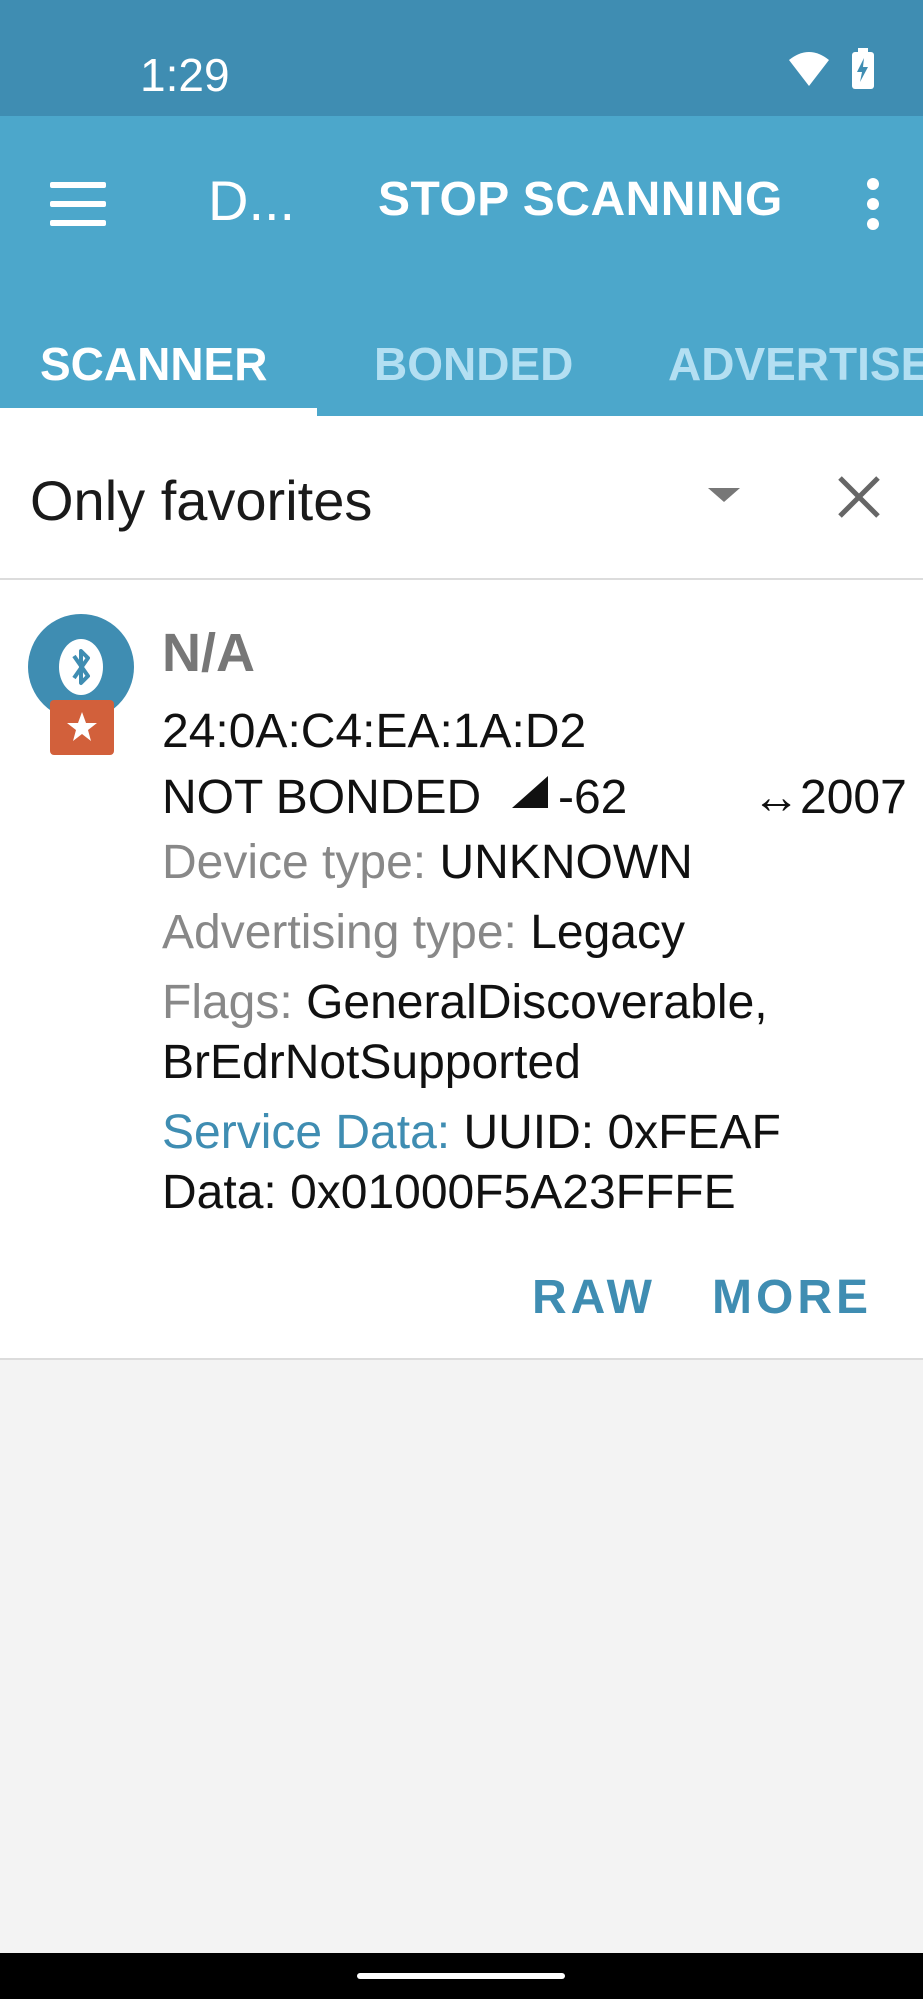  Describe the element at coordinates (374, 731) in the screenshot. I see `device-address: 24:0A:C4:EA:1A:D2` at that location.